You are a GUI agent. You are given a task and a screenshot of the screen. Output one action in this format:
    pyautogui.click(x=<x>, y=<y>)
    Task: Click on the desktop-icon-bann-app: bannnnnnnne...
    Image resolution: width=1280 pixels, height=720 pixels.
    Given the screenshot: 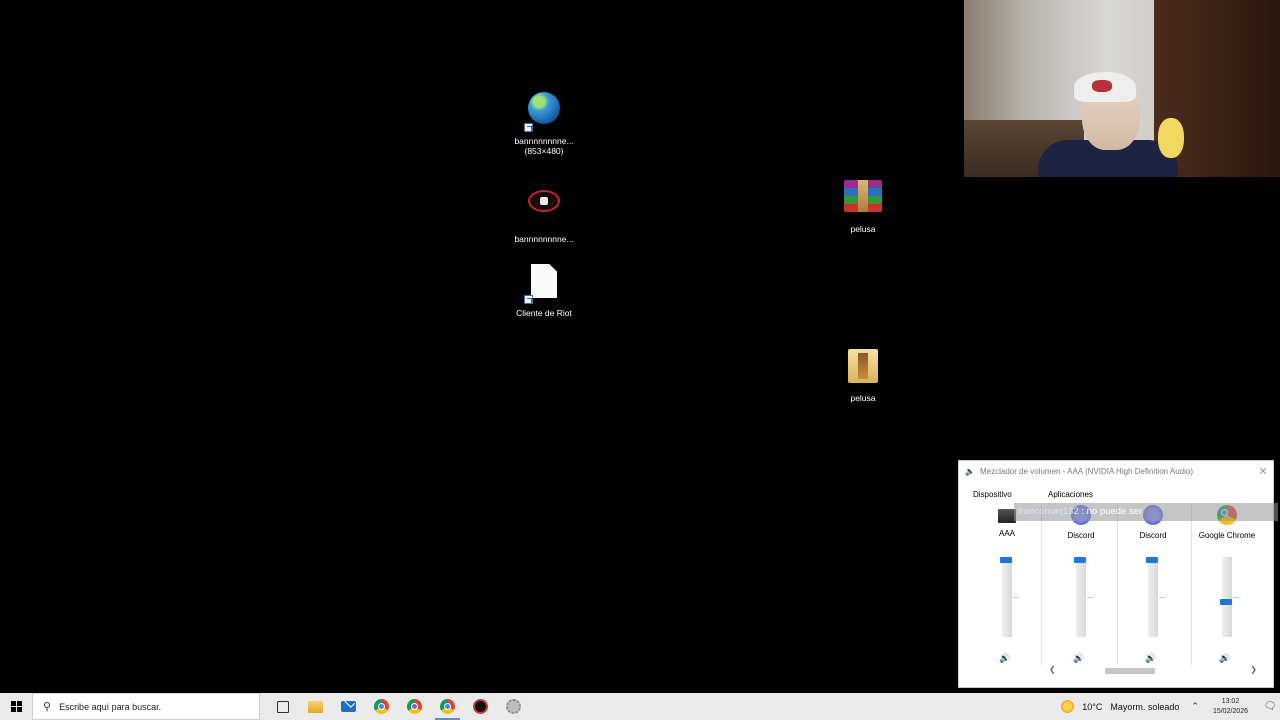 What is the action you would take?
    pyautogui.click(x=544, y=212)
    